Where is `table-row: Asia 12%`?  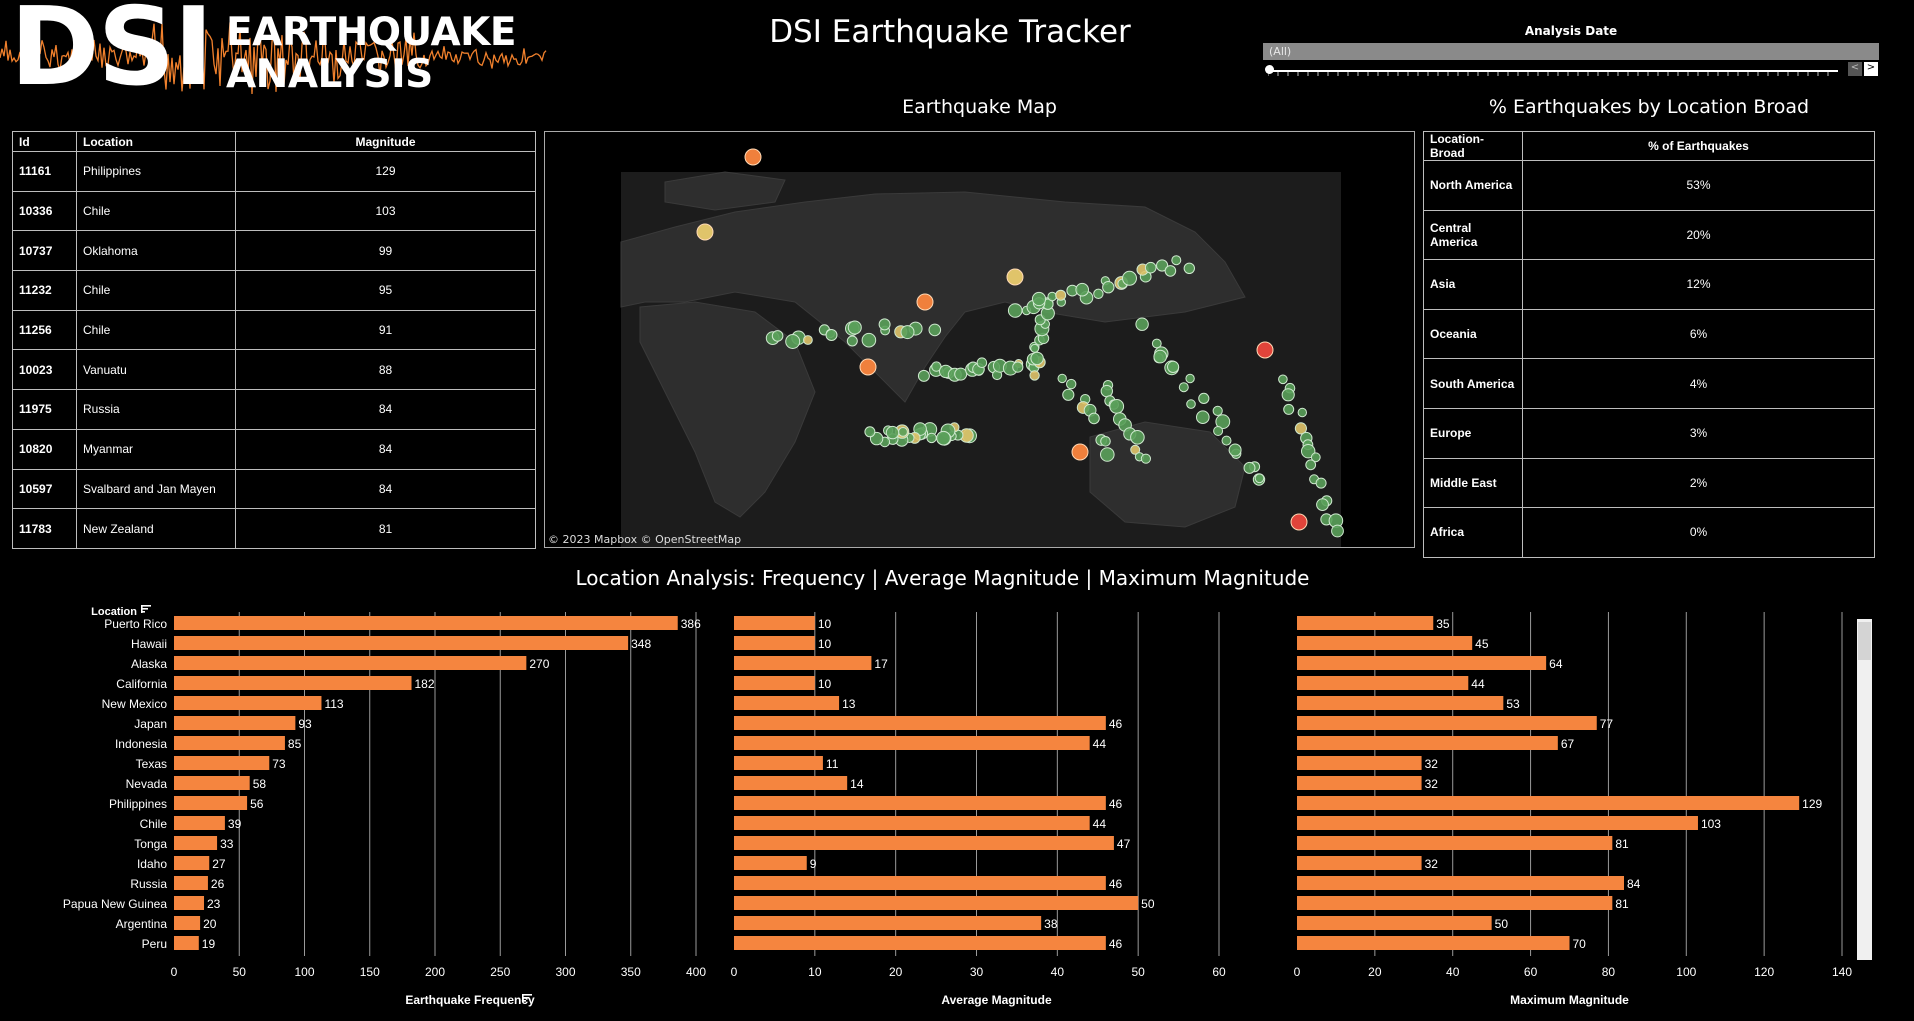
table-row: Asia 12% is located at coordinates (1649, 284).